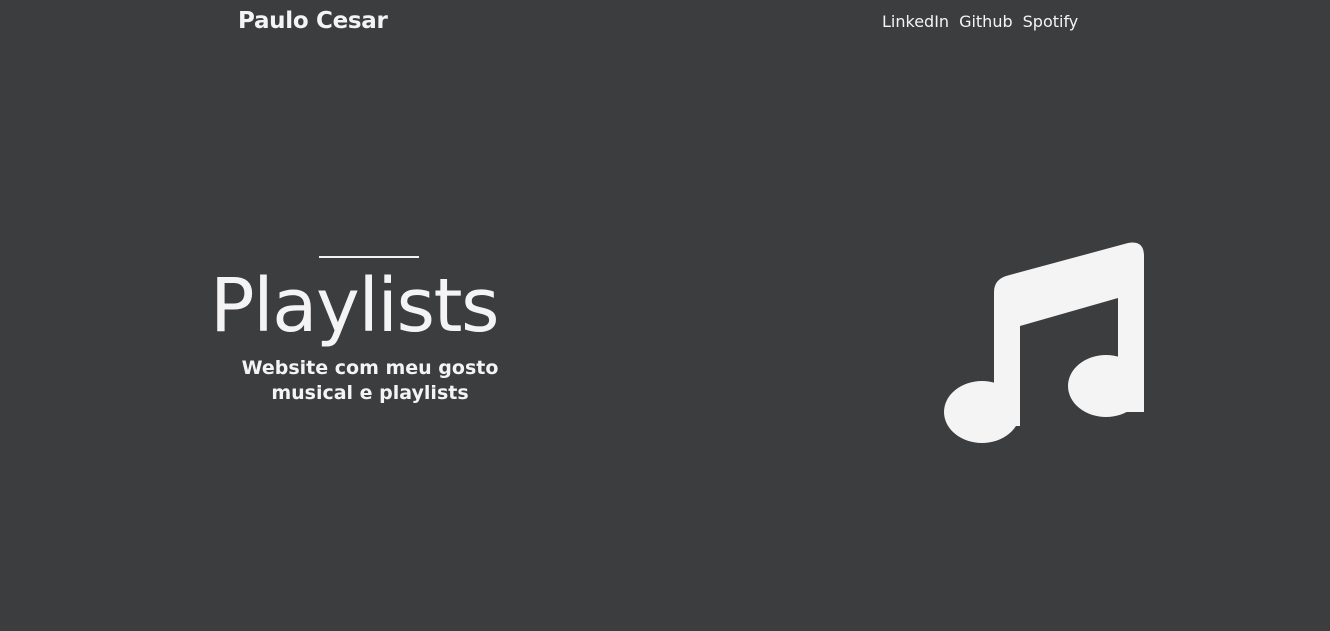 The height and width of the screenshot is (631, 1330). I want to click on site-brand: Paulo Cesar, so click(313, 21).